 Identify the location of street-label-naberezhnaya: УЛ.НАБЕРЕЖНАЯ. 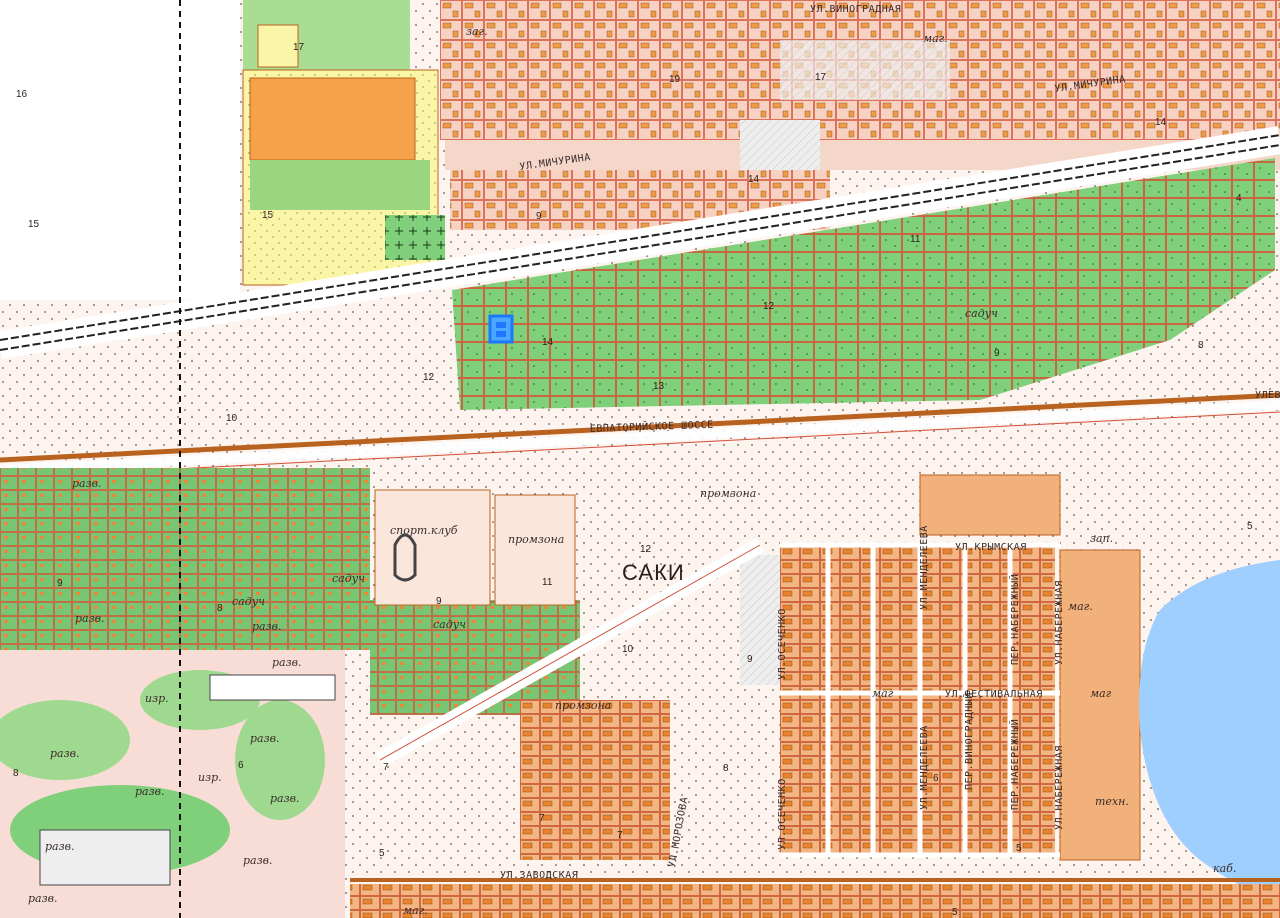
(1059, 622).